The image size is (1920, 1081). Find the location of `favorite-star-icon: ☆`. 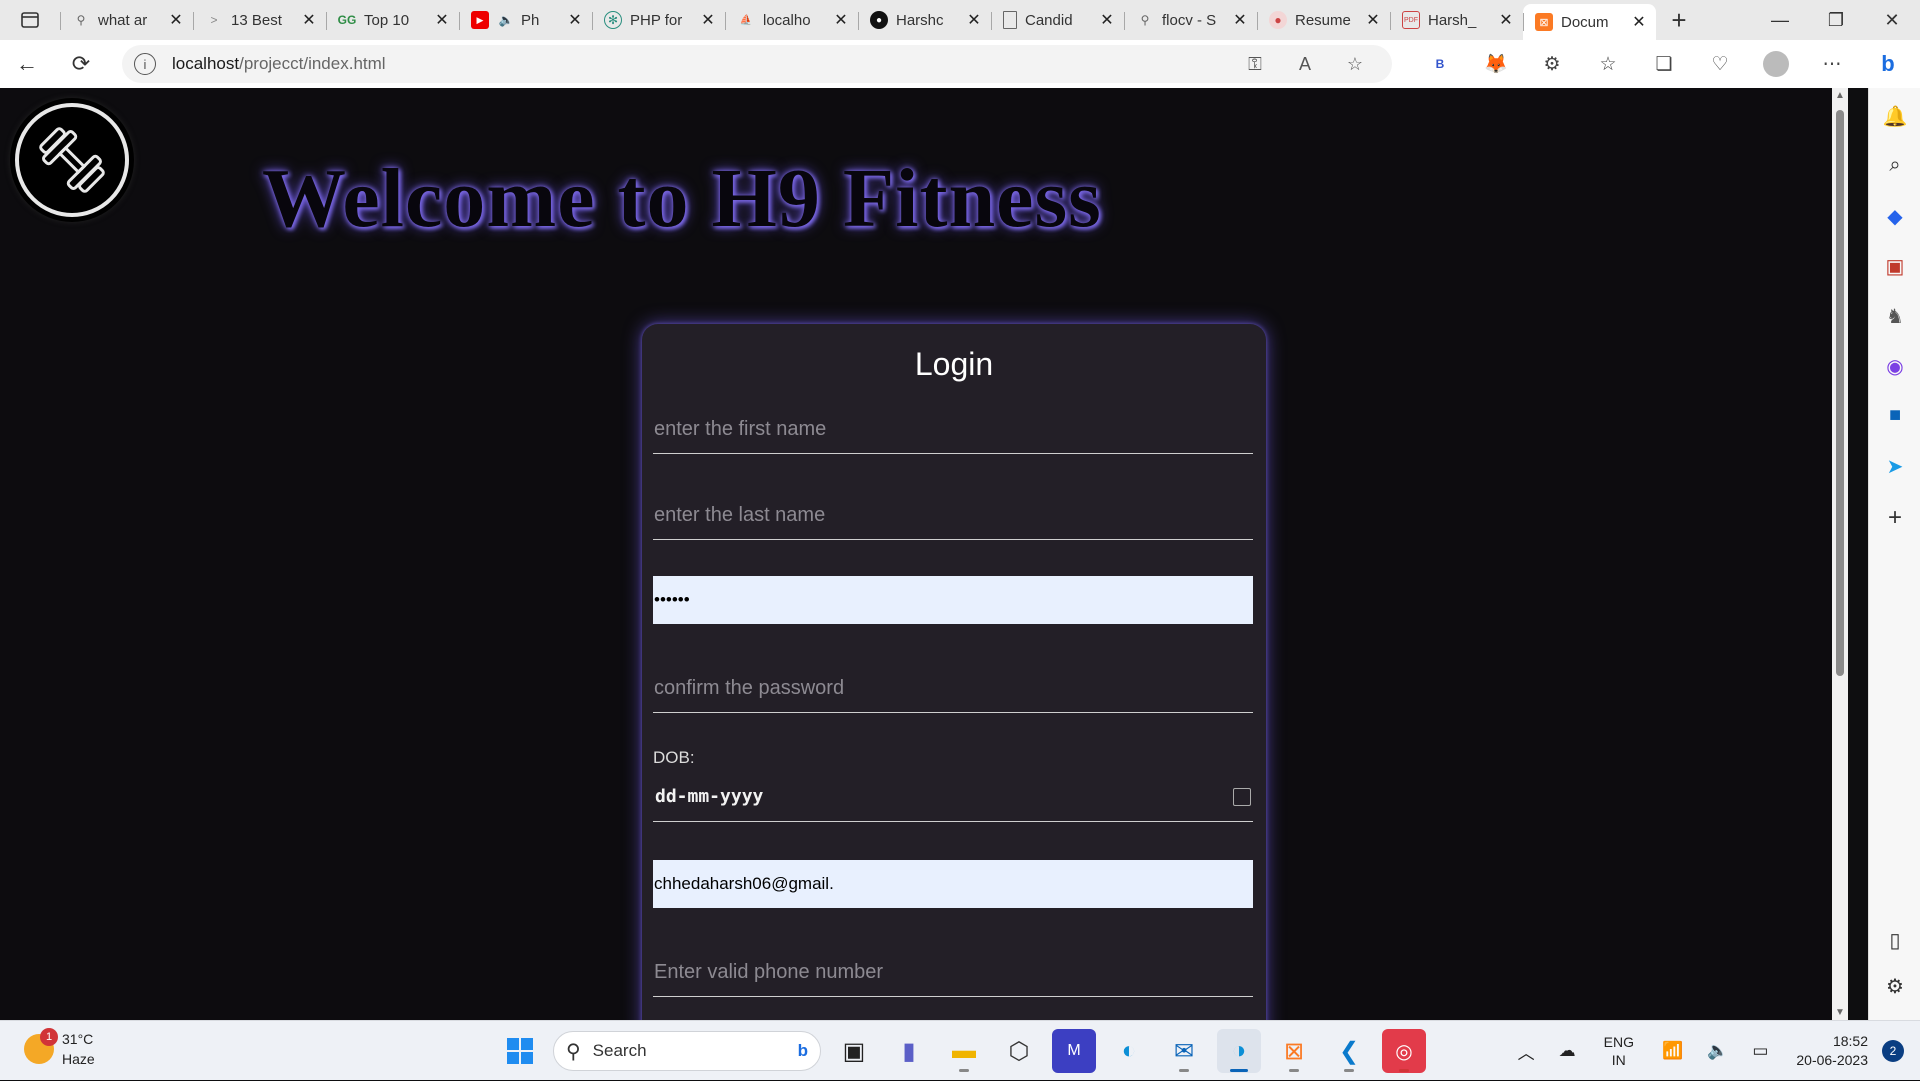

favorite-star-icon: ☆ is located at coordinates (1355, 64).